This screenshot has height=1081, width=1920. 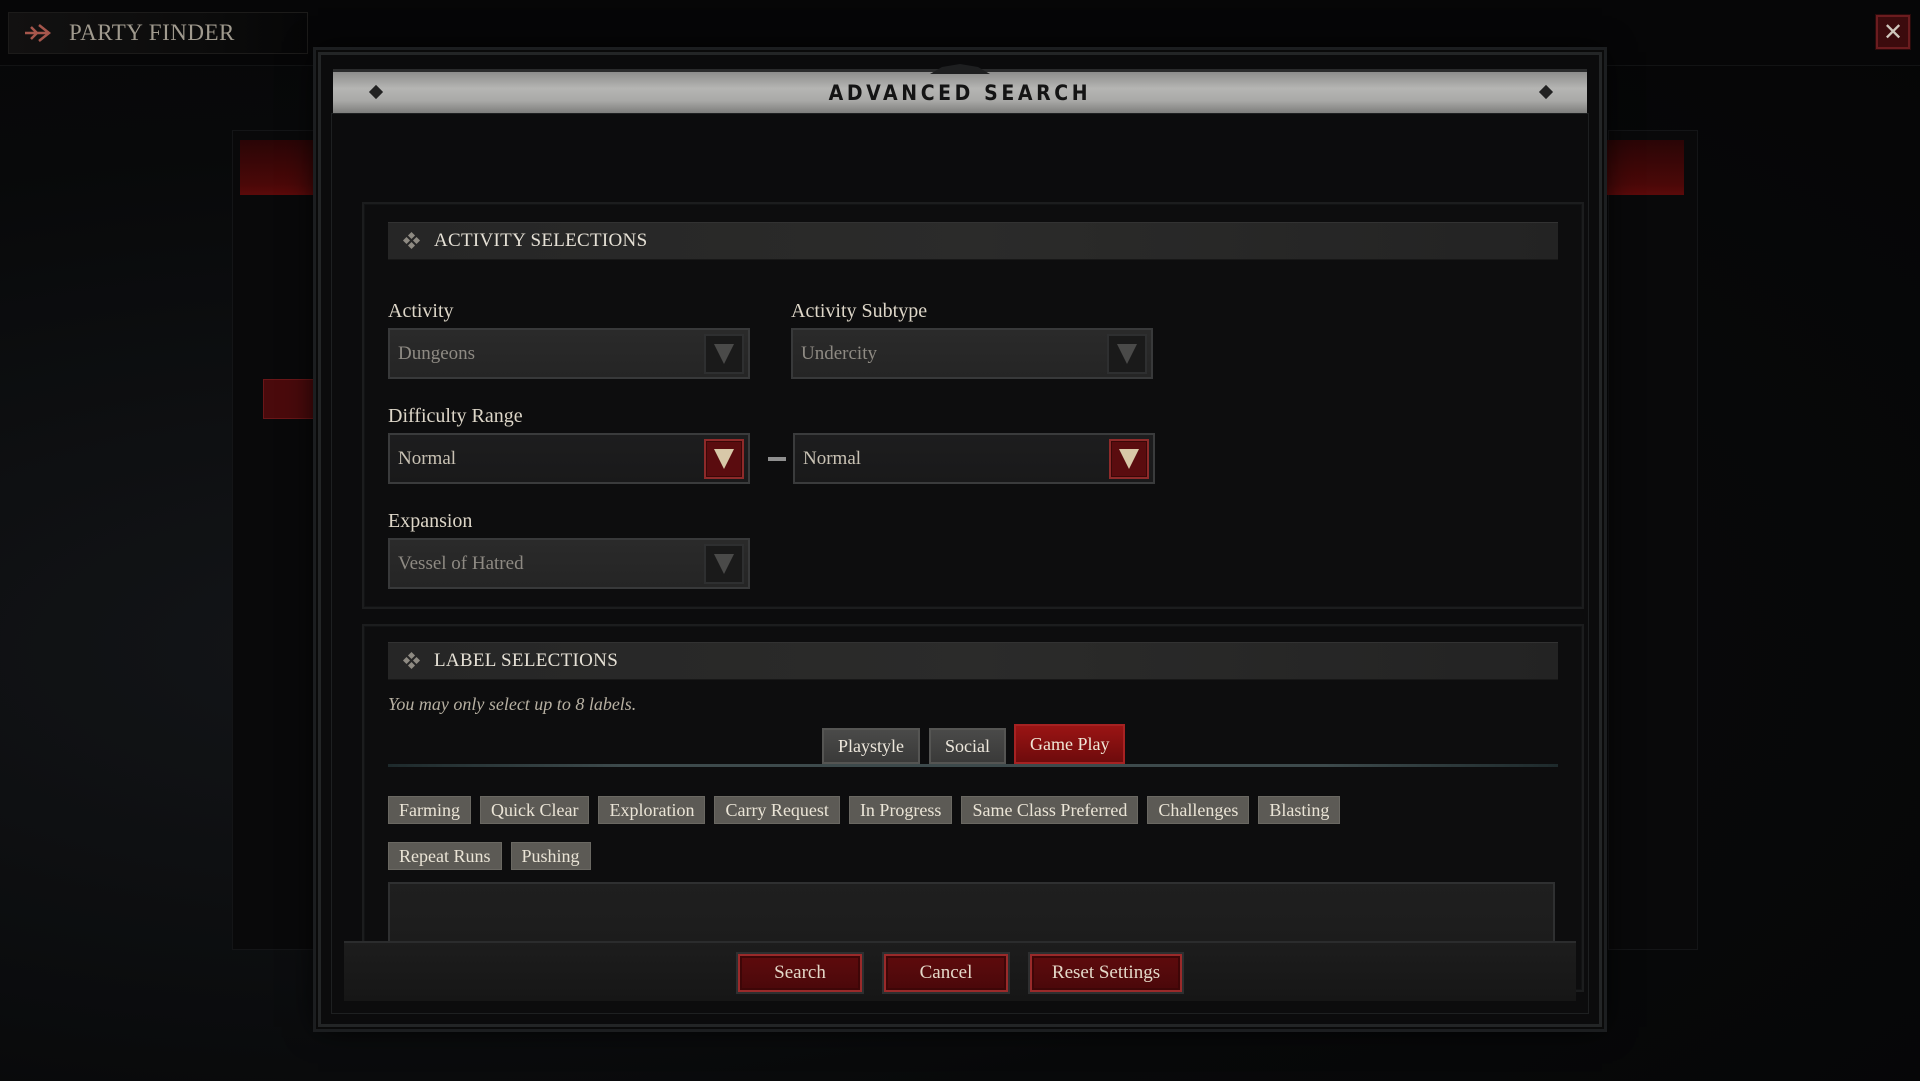 What do you see at coordinates (973, 765) in the screenshot?
I see `tab-divider` at bounding box center [973, 765].